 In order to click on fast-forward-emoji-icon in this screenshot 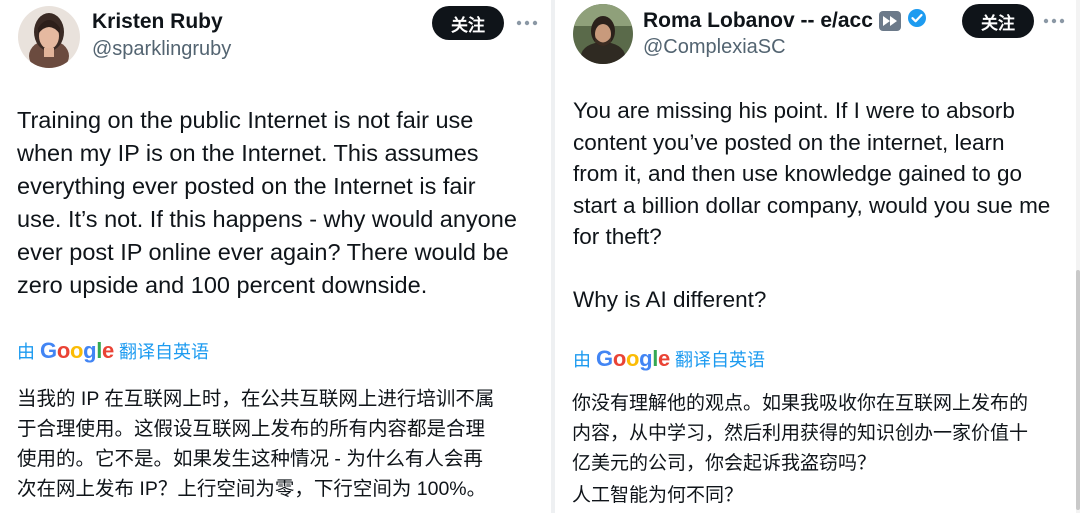, I will do `click(889, 20)`.